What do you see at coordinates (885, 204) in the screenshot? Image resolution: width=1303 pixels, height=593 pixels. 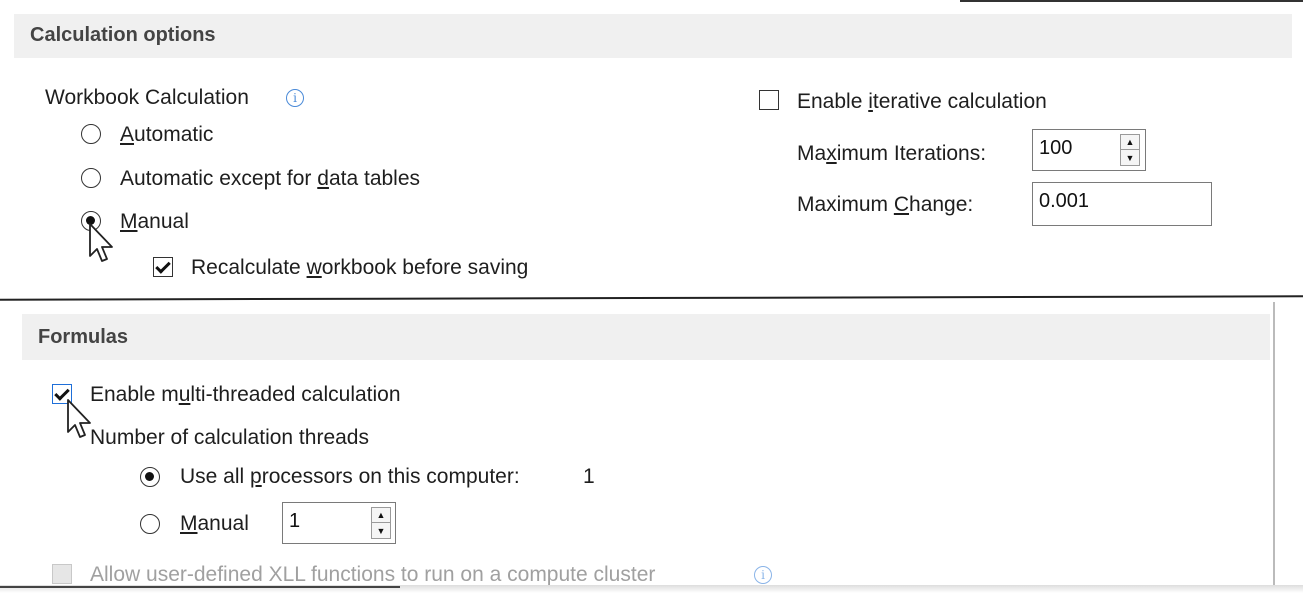 I see `label-maximum-change: Maximum Change:` at bounding box center [885, 204].